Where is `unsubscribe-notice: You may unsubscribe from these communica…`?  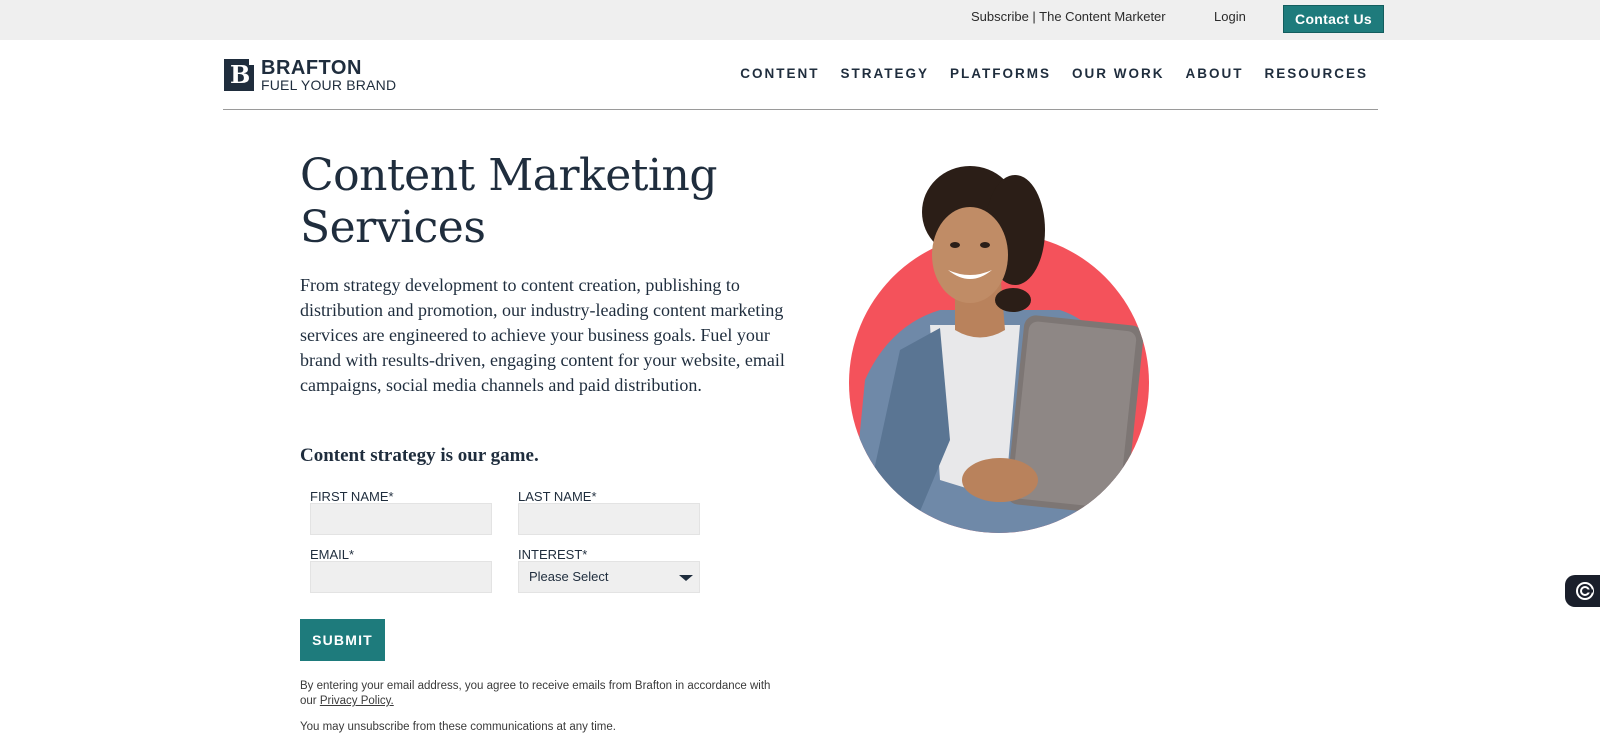
unsubscribe-notice: You may unsubscribe from these communica… is located at coordinates (458, 727).